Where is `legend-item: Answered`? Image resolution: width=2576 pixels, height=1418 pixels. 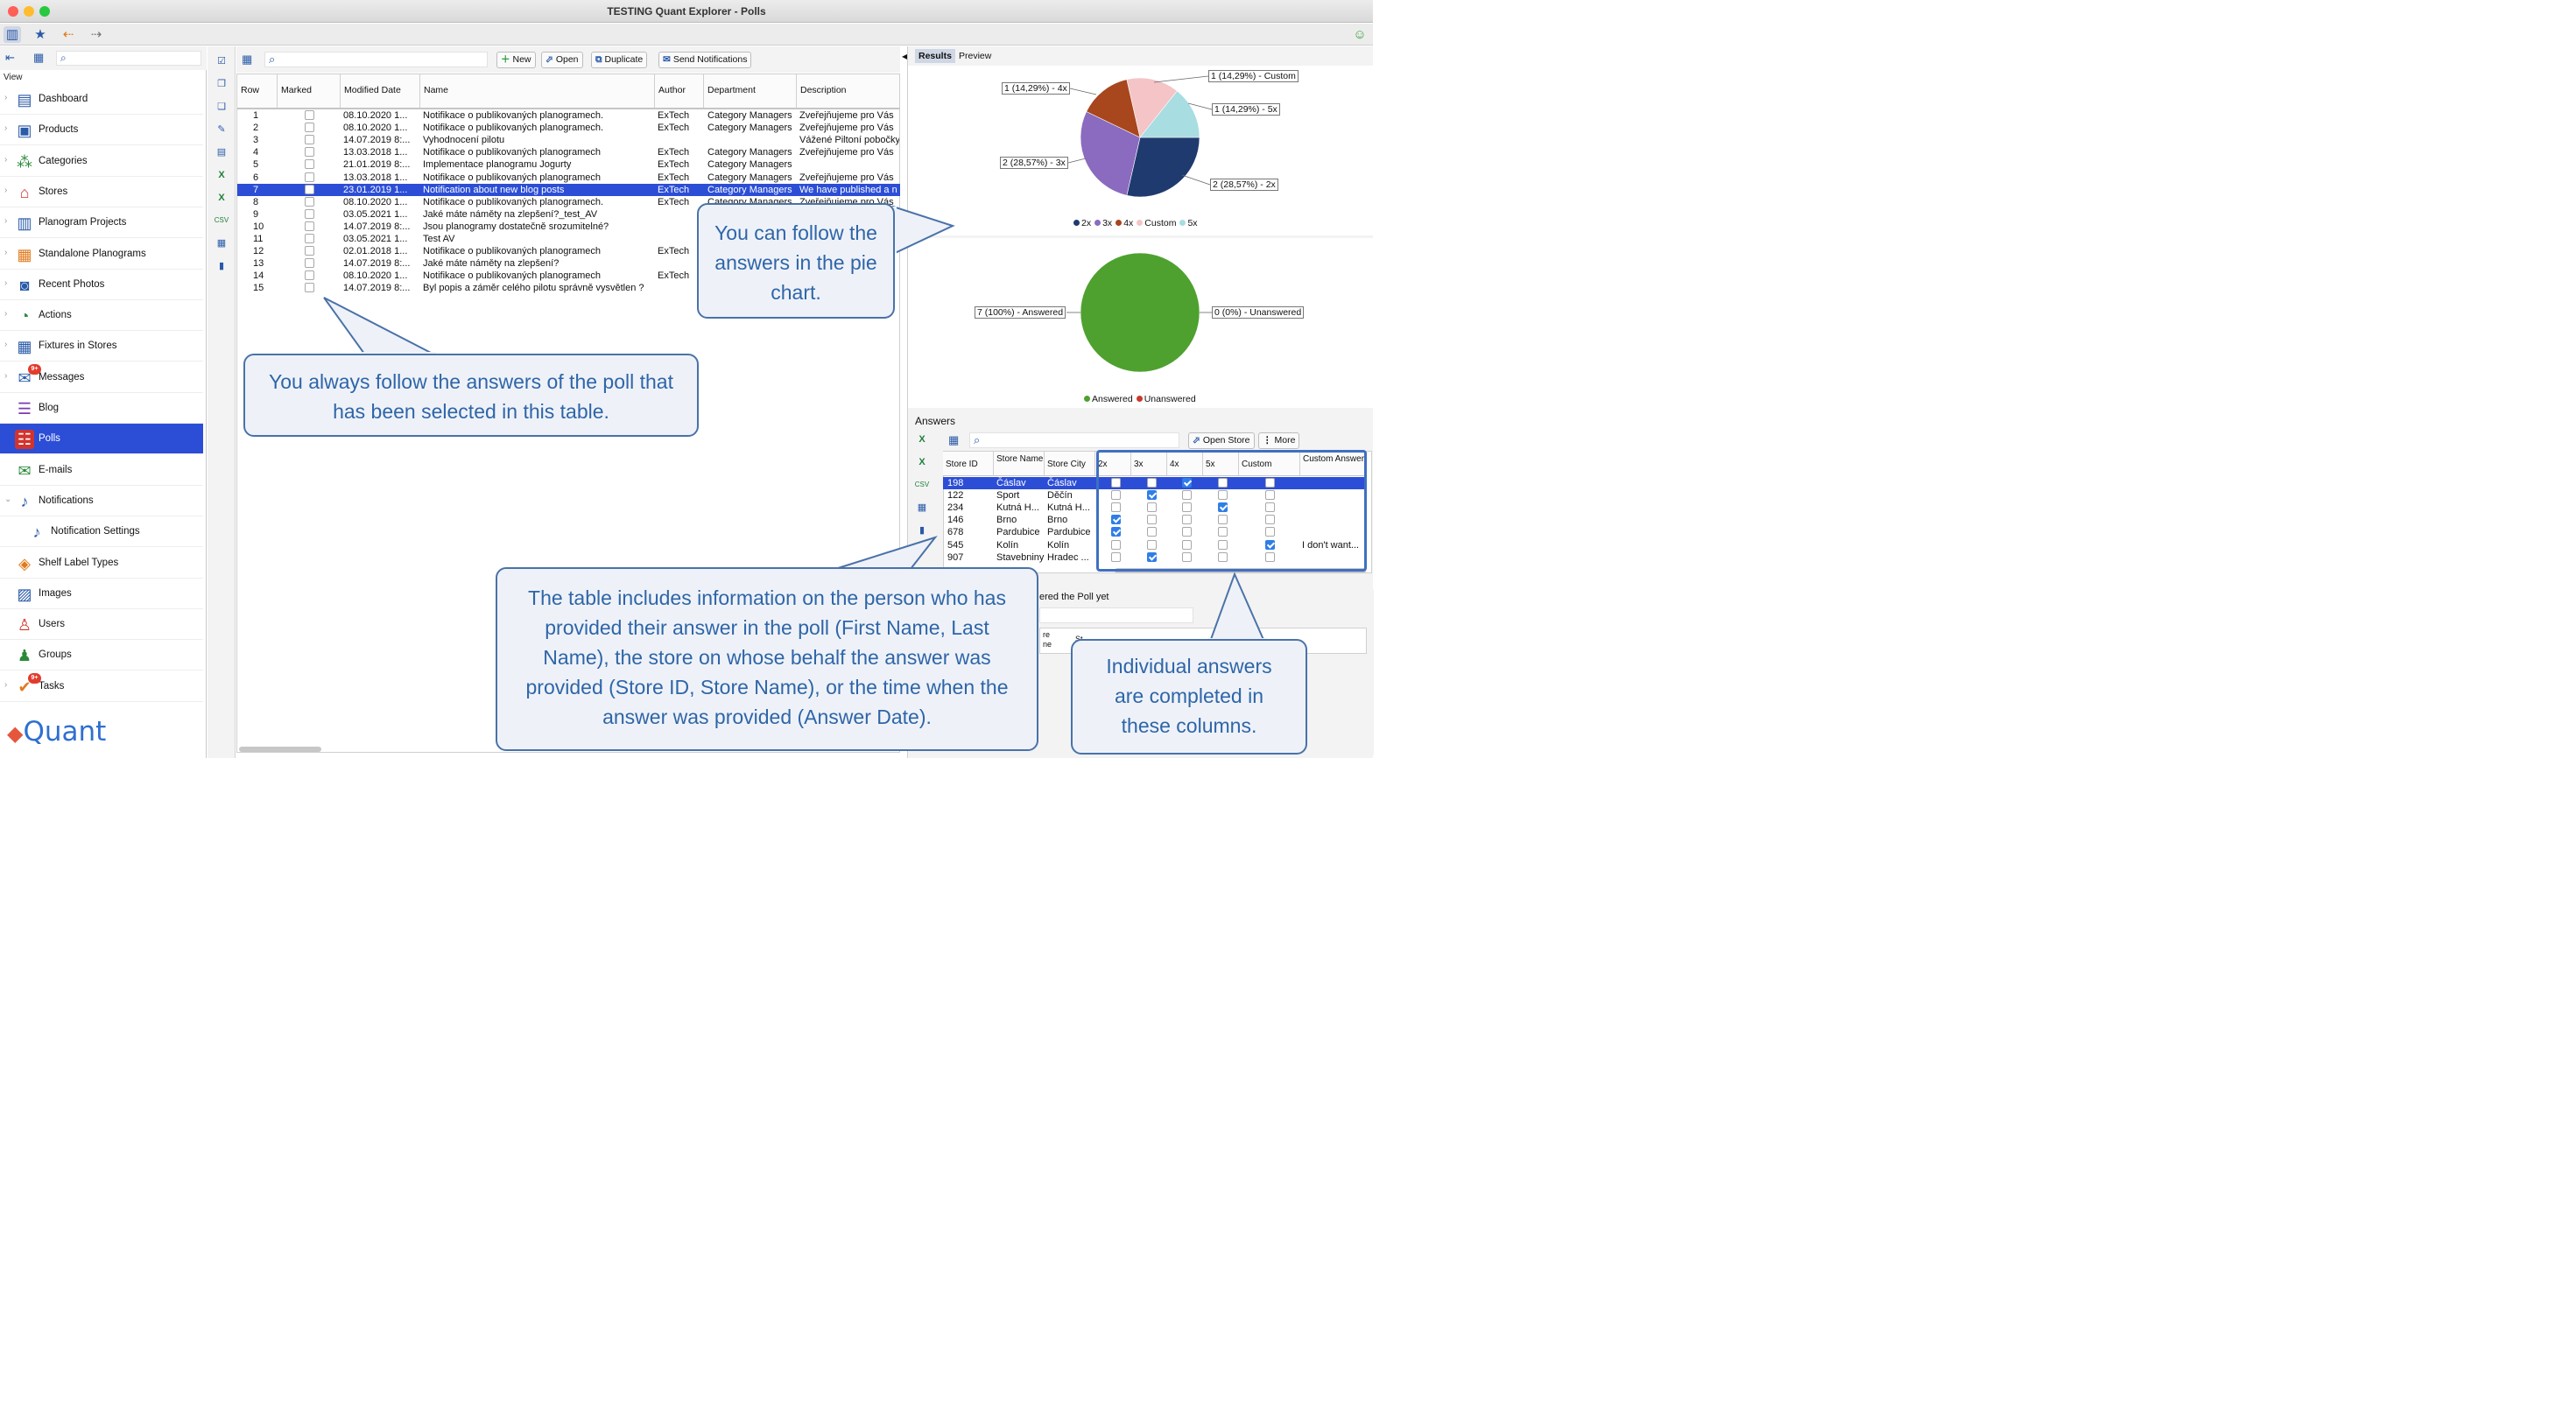
legend-item: Answered is located at coordinates (1106, 399).